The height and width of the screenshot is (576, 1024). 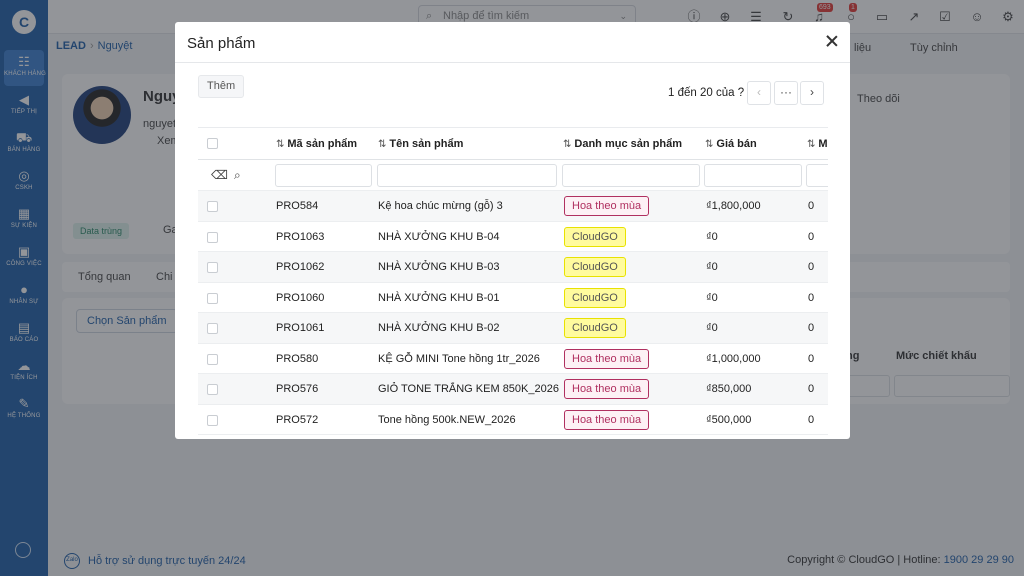 I want to click on next-page-button: ›, so click(x=812, y=93).